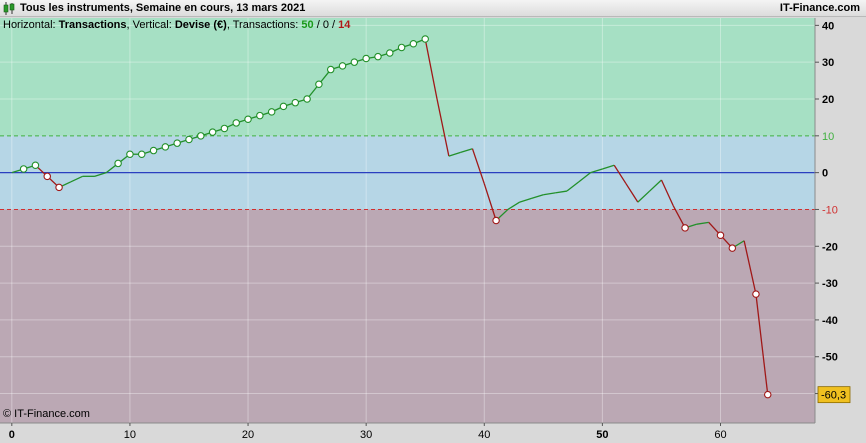 The width and height of the screenshot is (866, 443). I want to click on y-axis-tick-label: -50, so click(830, 358).